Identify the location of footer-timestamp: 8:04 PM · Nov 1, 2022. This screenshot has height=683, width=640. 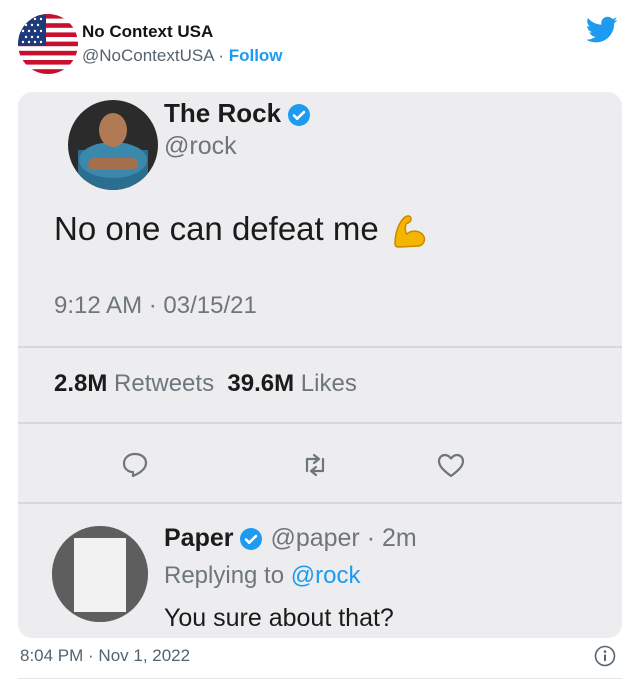
(105, 656).